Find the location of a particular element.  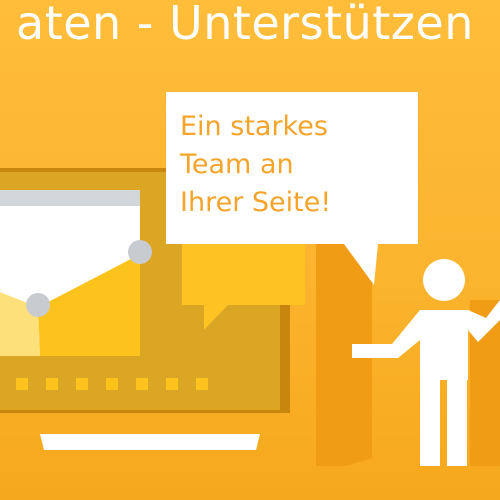

speech-bubble-text: Ein starkes Team an Ihrer Seite! is located at coordinates (290, 165).